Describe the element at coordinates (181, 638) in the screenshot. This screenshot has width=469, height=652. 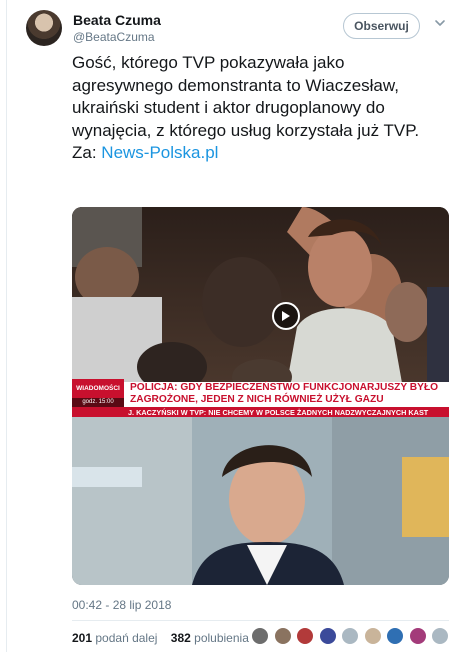
I see `likes-count: 382` at that location.